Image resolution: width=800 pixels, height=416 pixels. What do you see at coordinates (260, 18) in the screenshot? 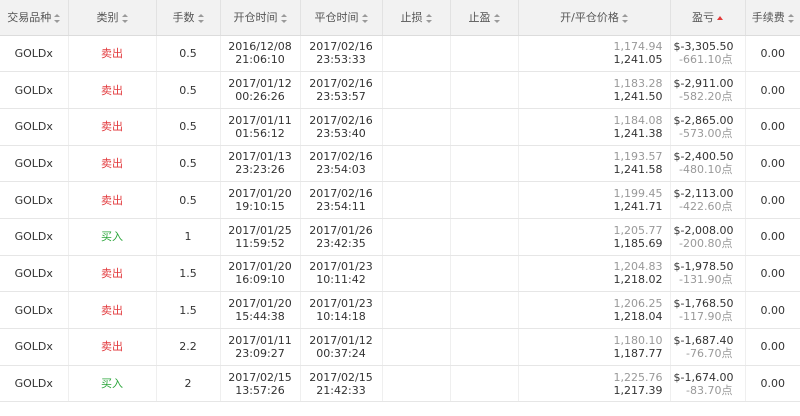
I see `header-open-time: 开仓时间` at bounding box center [260, 18].